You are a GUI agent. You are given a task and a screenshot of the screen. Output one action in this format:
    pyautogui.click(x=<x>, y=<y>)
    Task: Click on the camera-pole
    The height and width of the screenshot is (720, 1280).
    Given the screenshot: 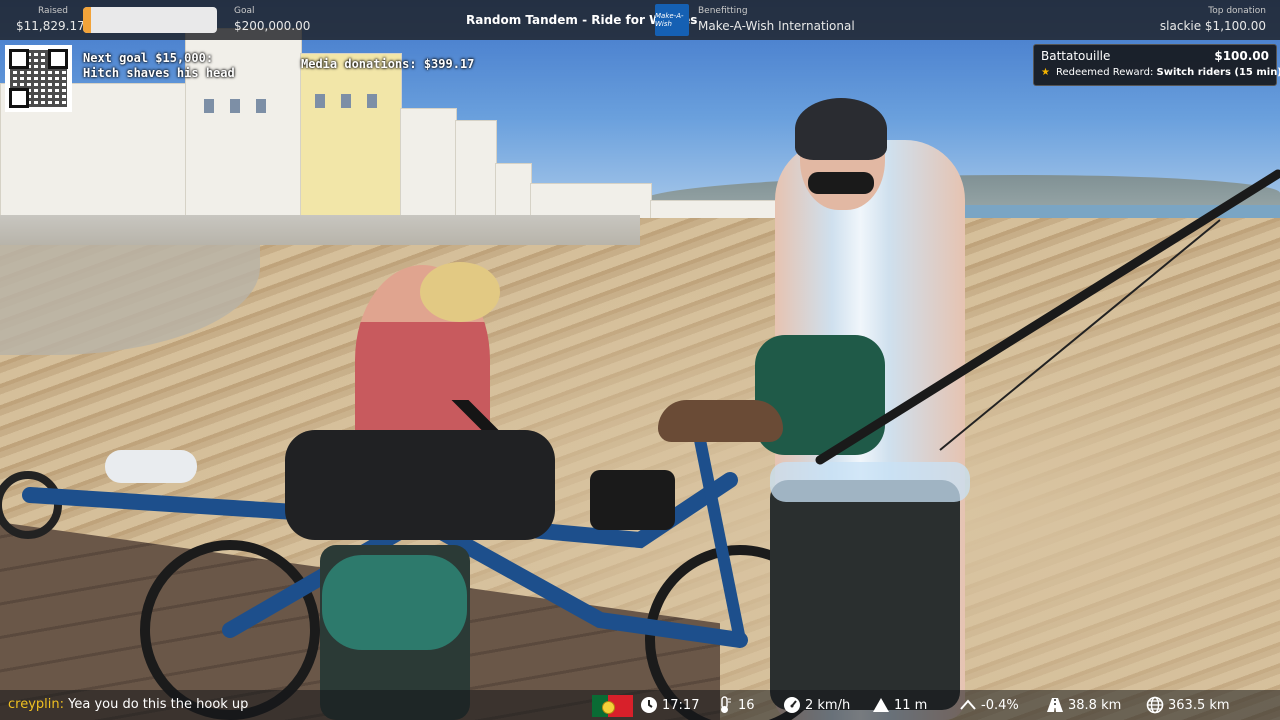 What is the action you would take?
    pyautogui.click(x=1047, y=317)
    